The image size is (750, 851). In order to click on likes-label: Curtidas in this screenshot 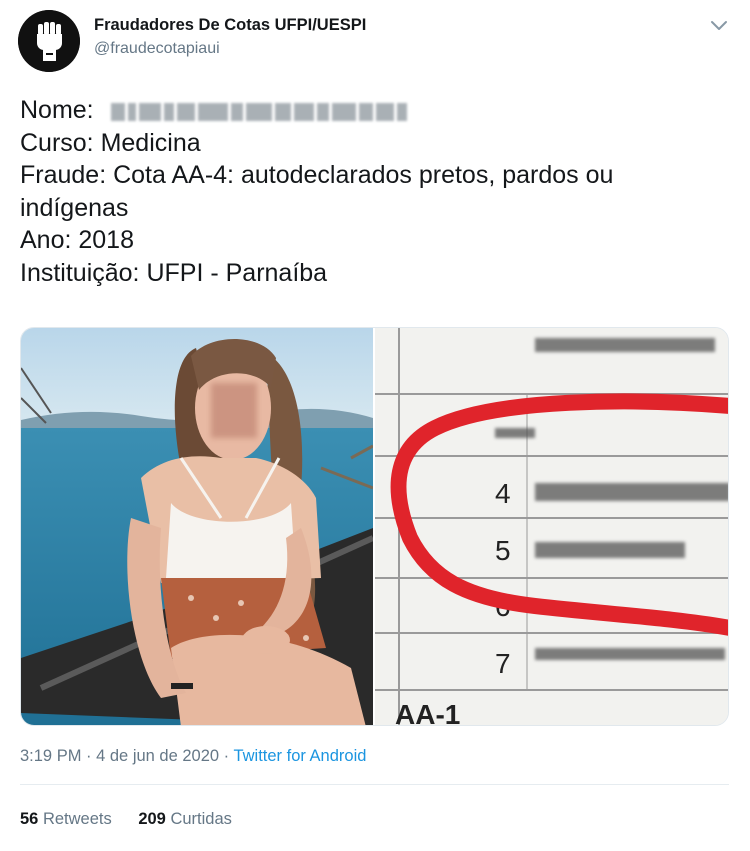, I will do `click(201, 819)`.